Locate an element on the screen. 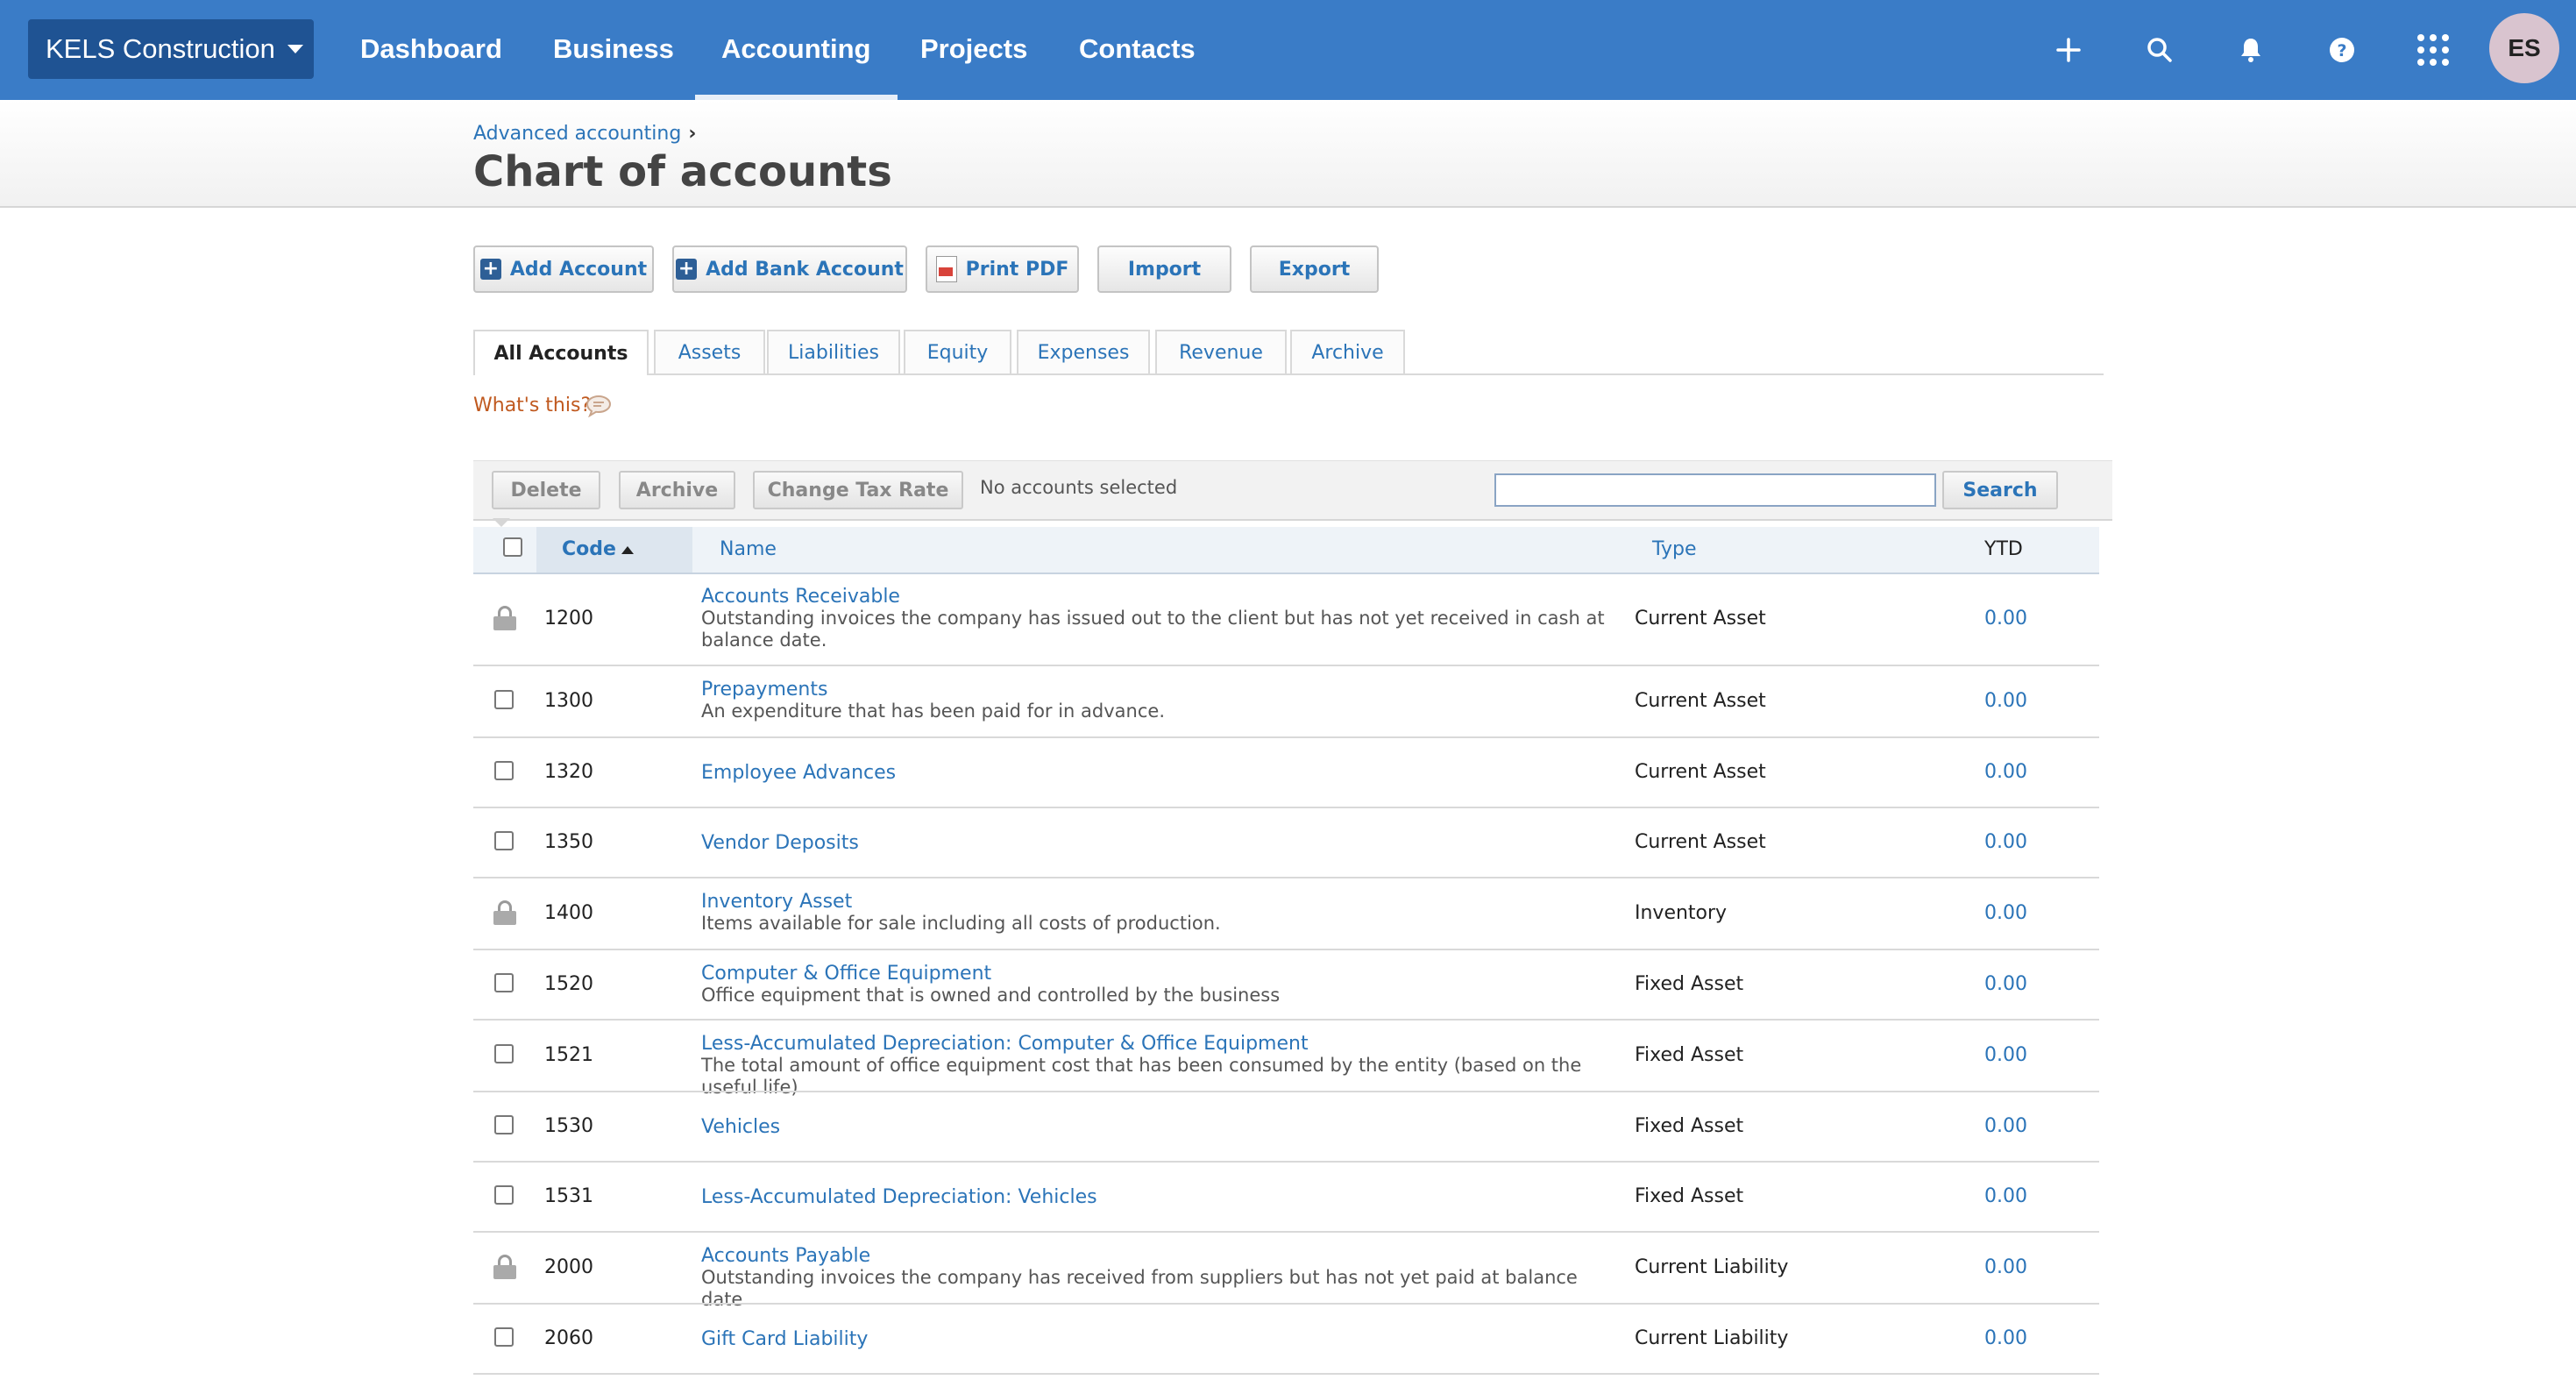 The height and width of the screenshot is (1394, 2576). account-name-link: Prepayments is located at coordinates (764, 690).